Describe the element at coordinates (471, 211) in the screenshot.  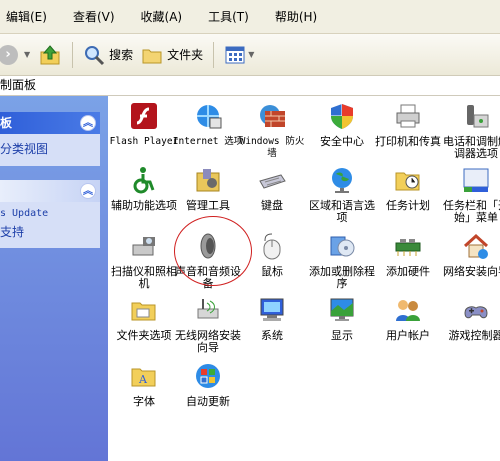
I see `item-label: 任务栏和「开始」菜单` at that location.